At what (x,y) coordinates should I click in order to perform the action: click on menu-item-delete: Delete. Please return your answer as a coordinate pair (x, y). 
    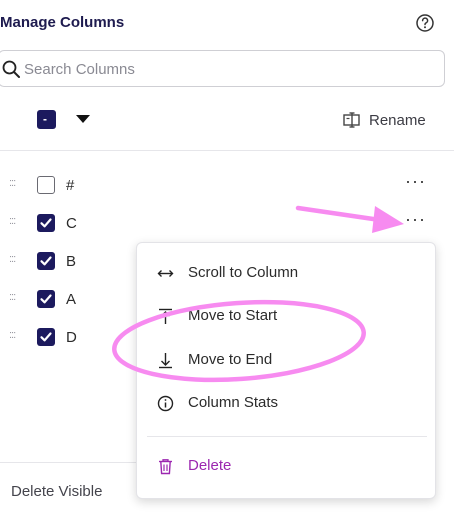
    Looking at the image, I should click on (286, 466).